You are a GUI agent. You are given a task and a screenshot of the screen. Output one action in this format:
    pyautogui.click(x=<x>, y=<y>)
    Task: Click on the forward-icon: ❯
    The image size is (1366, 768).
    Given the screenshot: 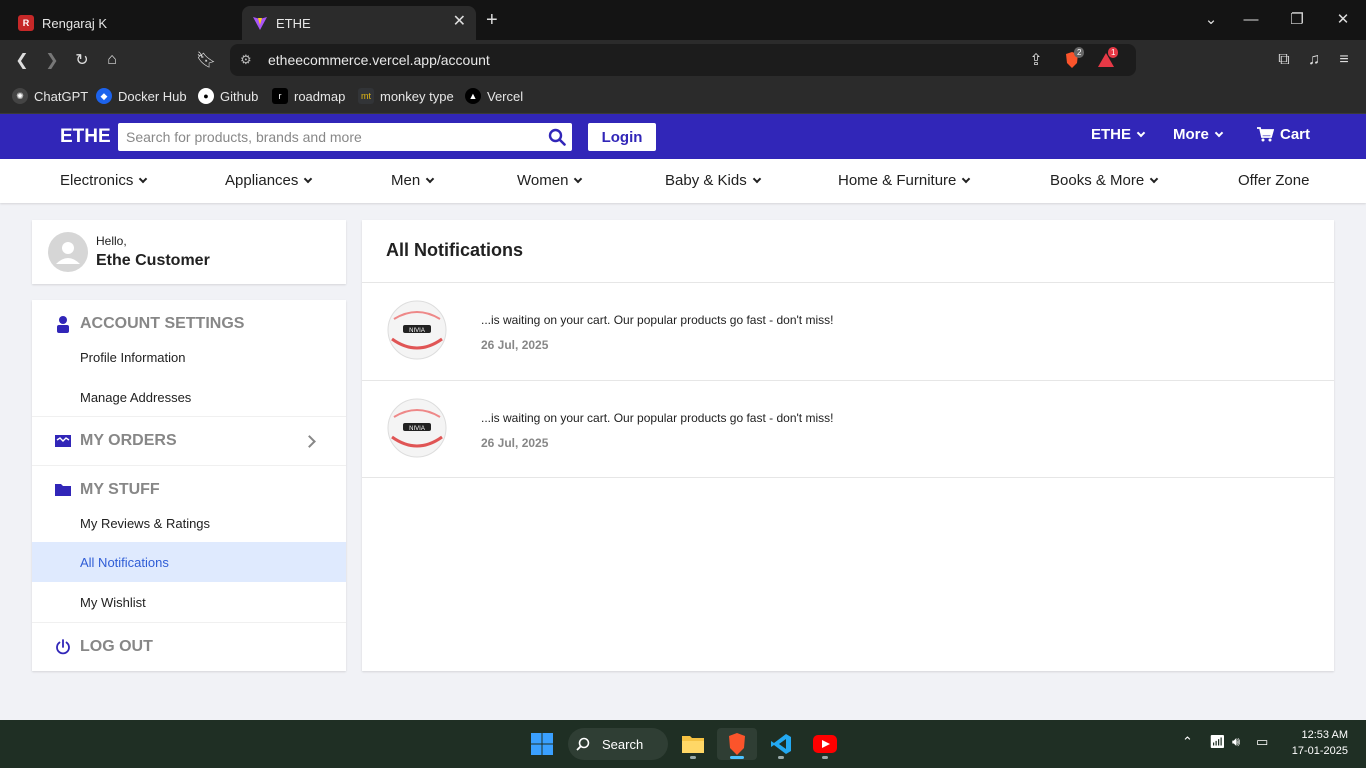 What is the action you would take?
    pyautogui.click(x=52, y=60)
    